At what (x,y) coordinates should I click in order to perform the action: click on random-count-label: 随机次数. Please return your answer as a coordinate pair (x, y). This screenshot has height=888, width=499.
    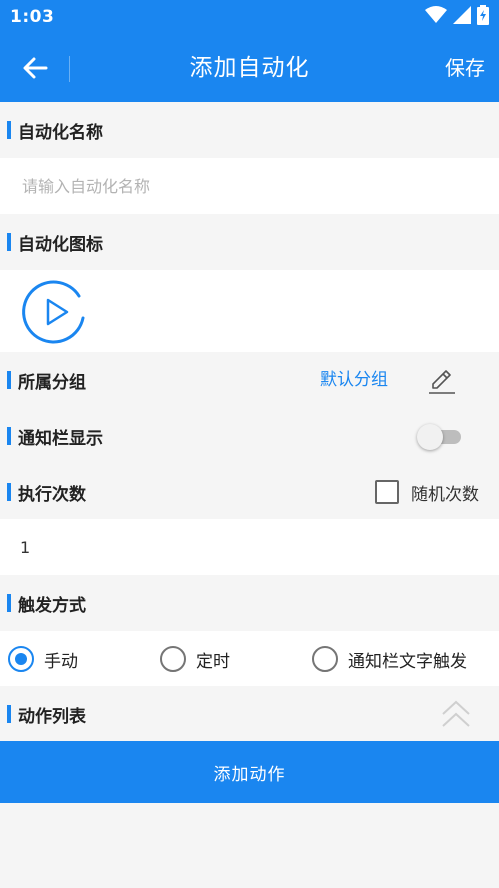
    Looking at the image, I should click on (445, 494).